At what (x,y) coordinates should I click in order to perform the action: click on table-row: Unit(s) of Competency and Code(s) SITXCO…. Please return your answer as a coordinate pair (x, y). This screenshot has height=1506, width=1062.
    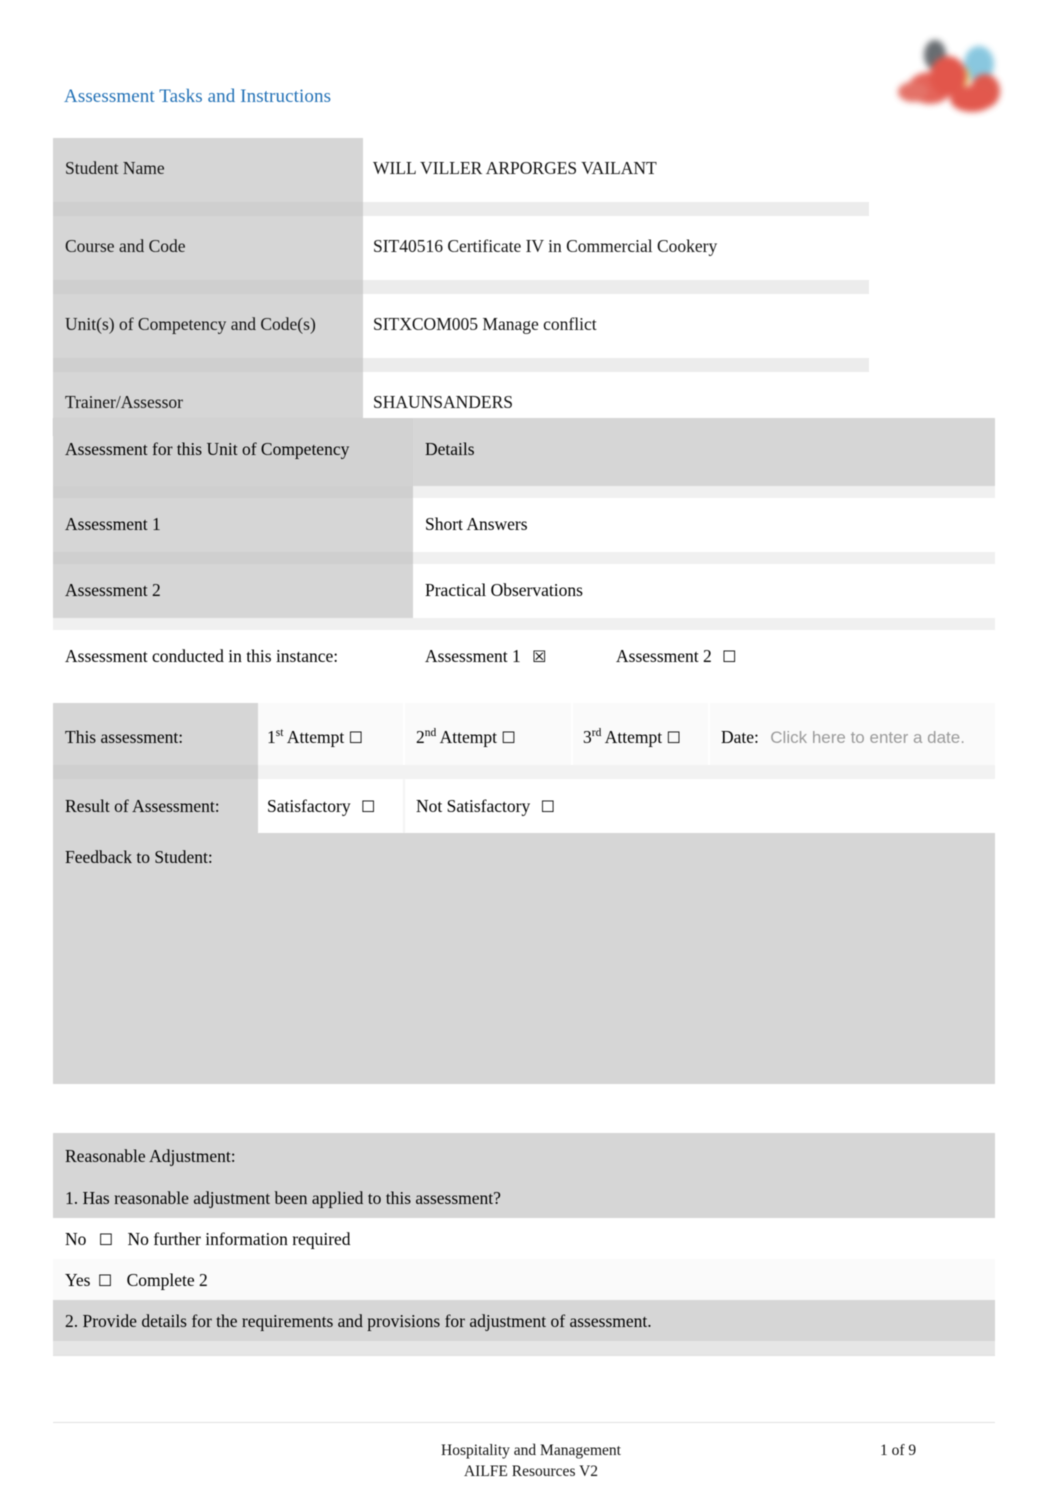
    Looking at the image, I should click on (461, 326).